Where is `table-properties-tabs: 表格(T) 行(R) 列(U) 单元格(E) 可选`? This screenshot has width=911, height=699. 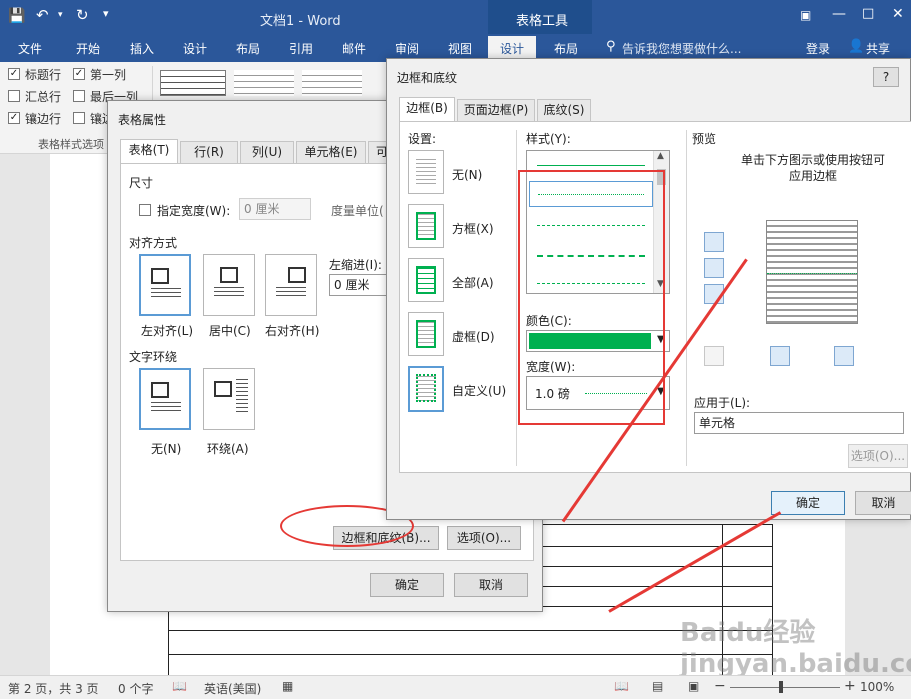
table-properties-tabs: 表格(T) 行(R) 列(U) 单元格(E) 可选 is located at coordinates (270, 152).